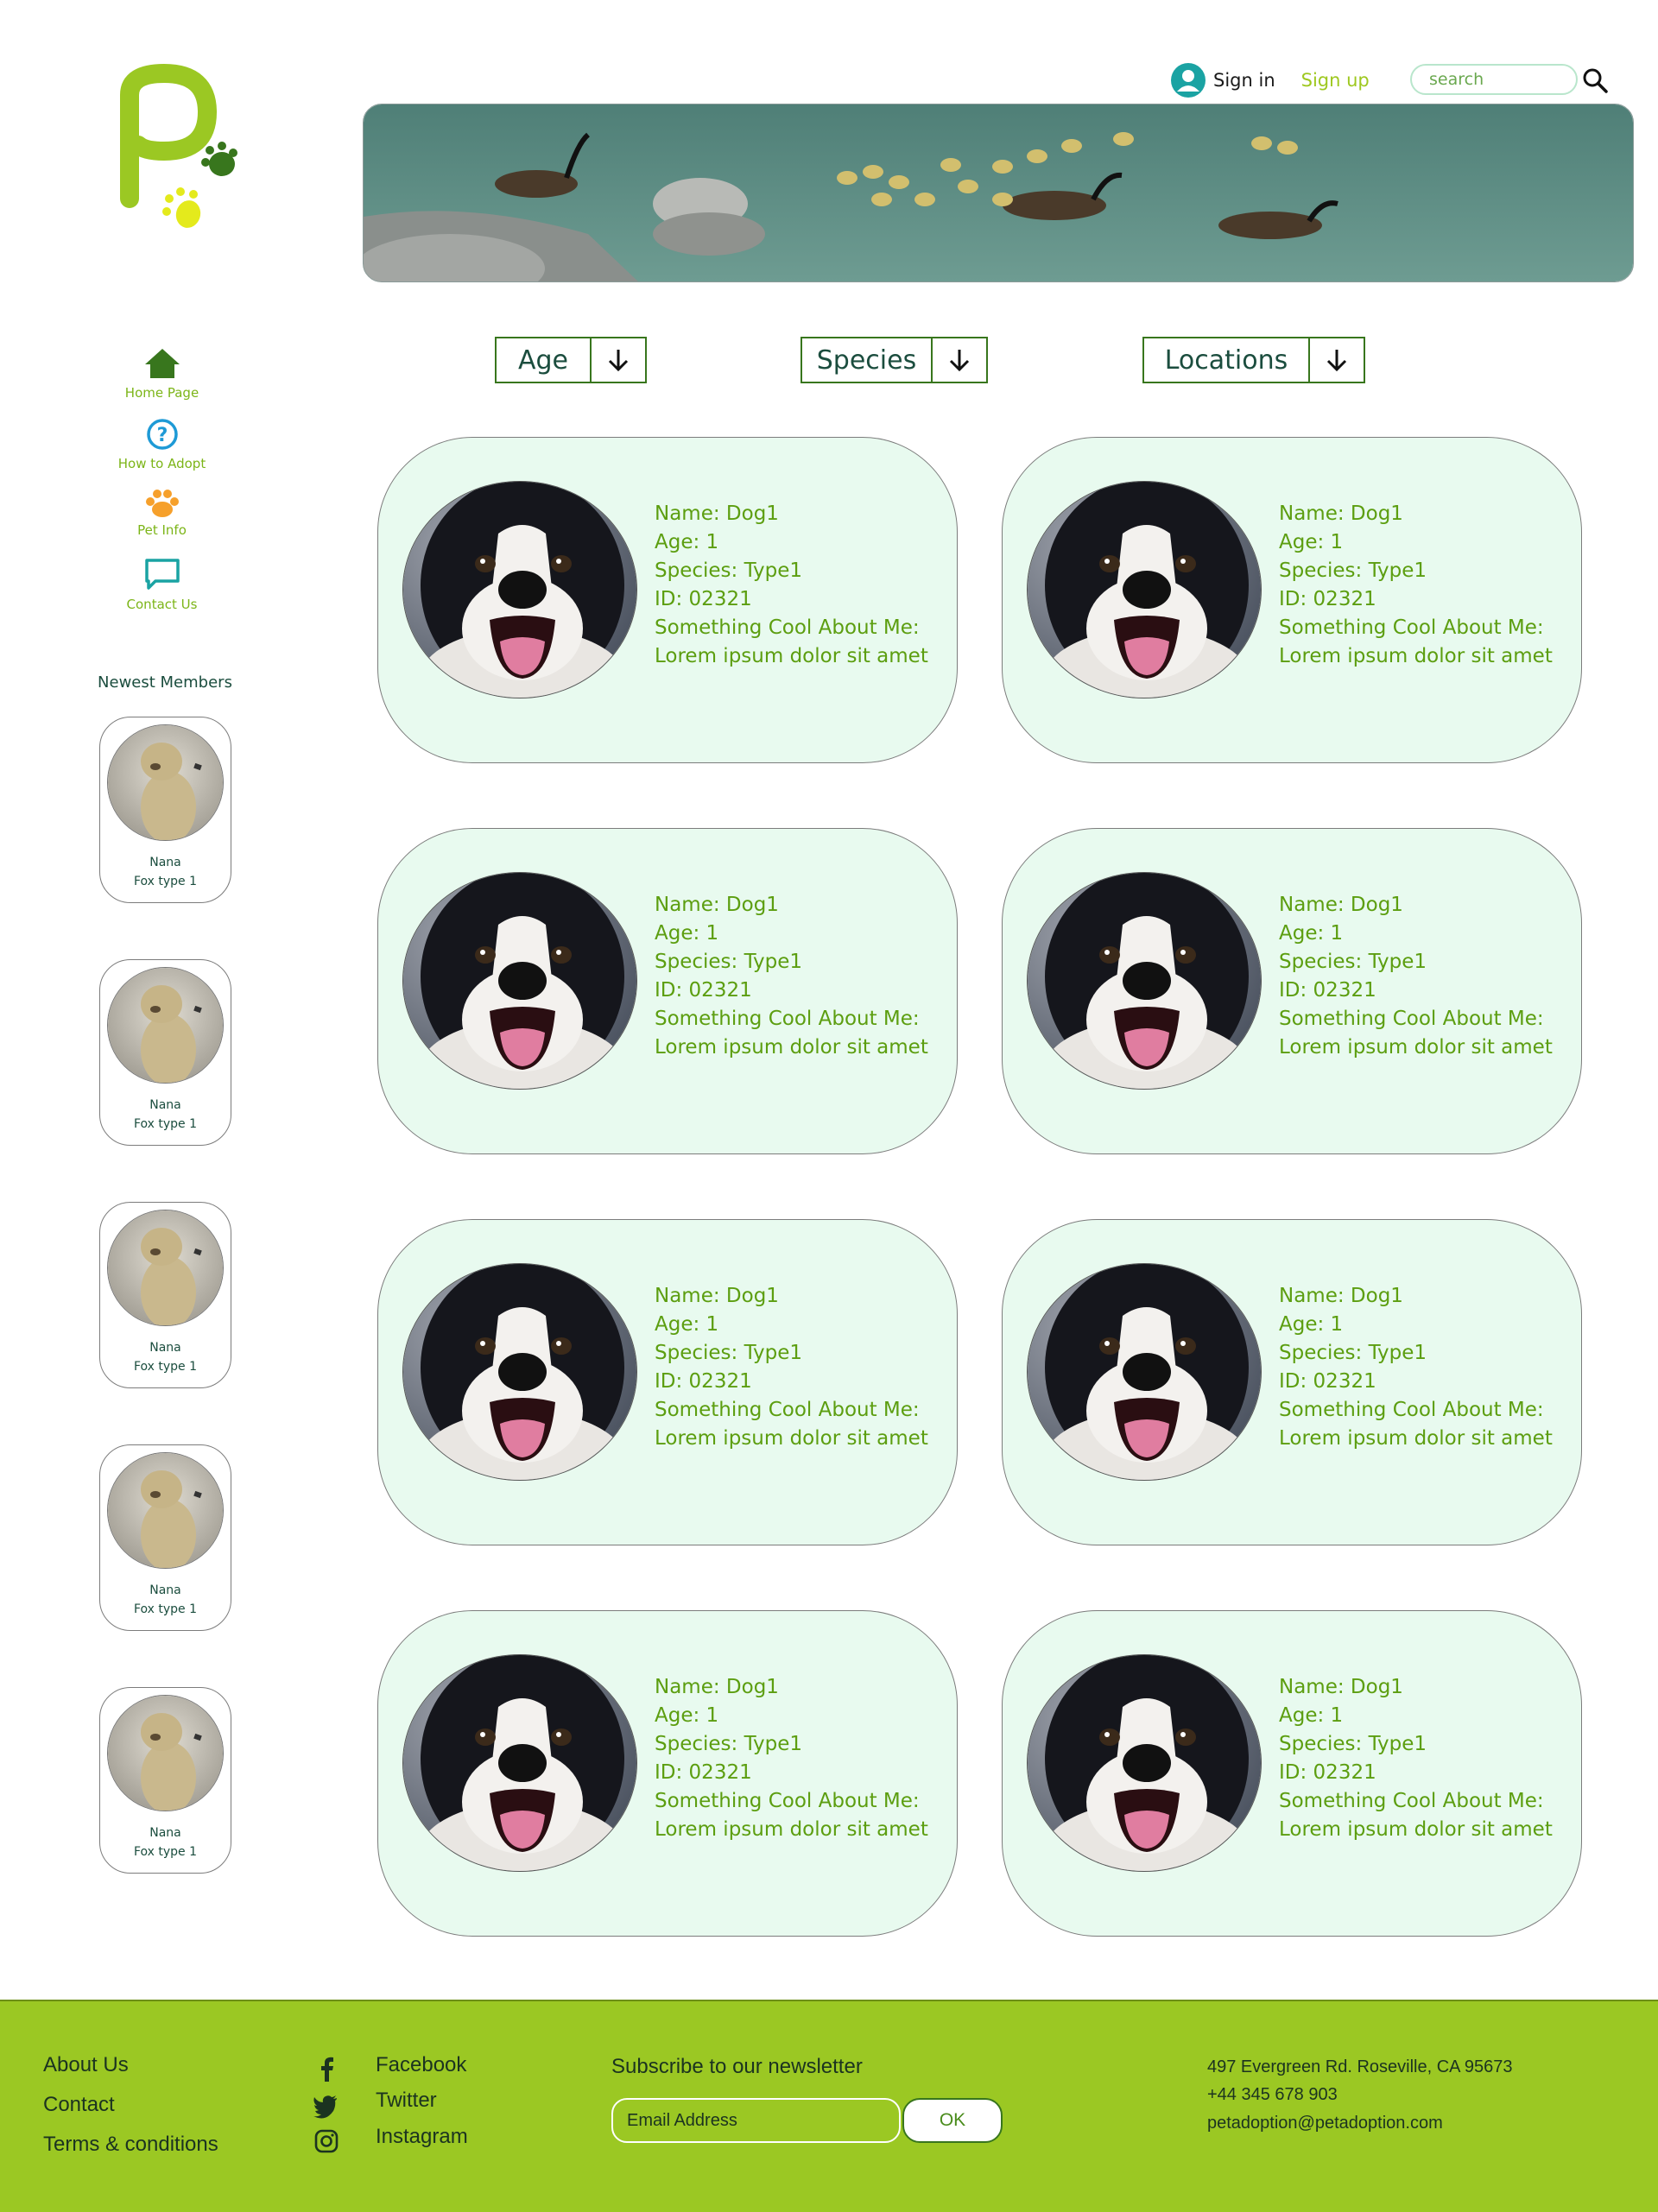  I want to click on search-input, so click(1494, 79).